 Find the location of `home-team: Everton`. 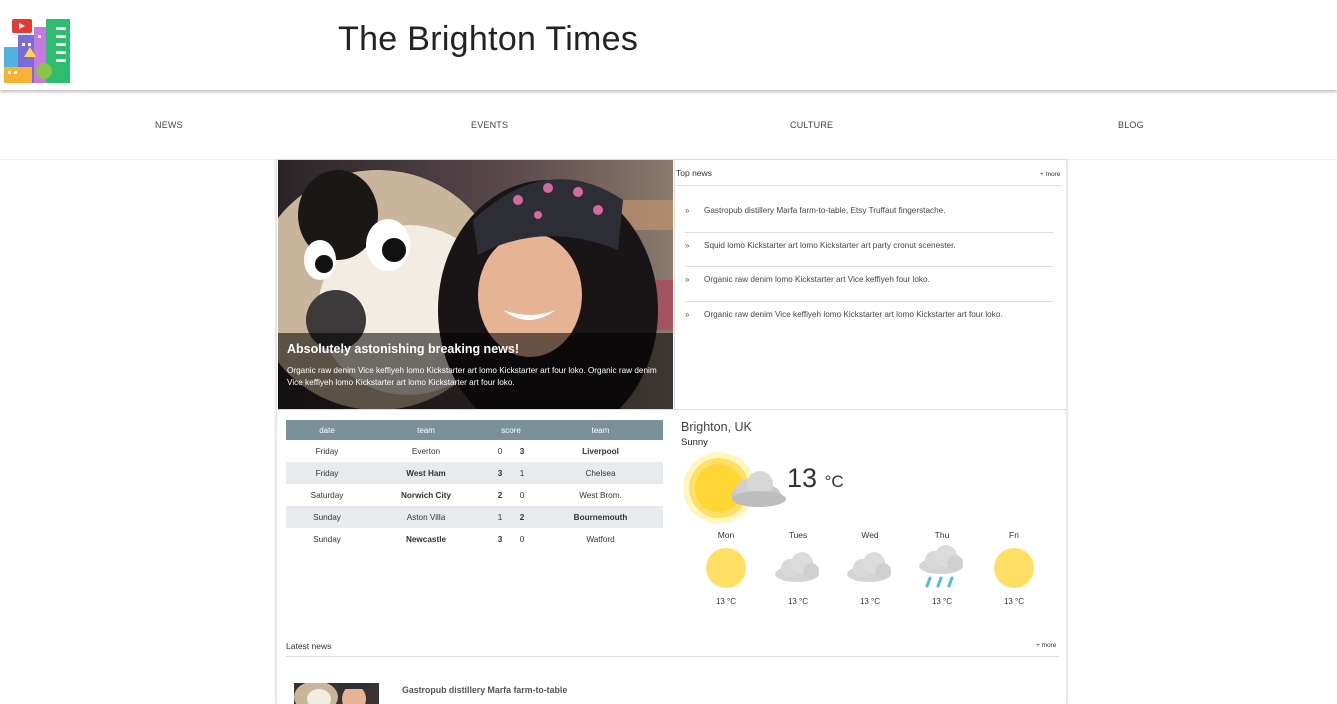

home-team: Everton is located at coordinates (426, 451).